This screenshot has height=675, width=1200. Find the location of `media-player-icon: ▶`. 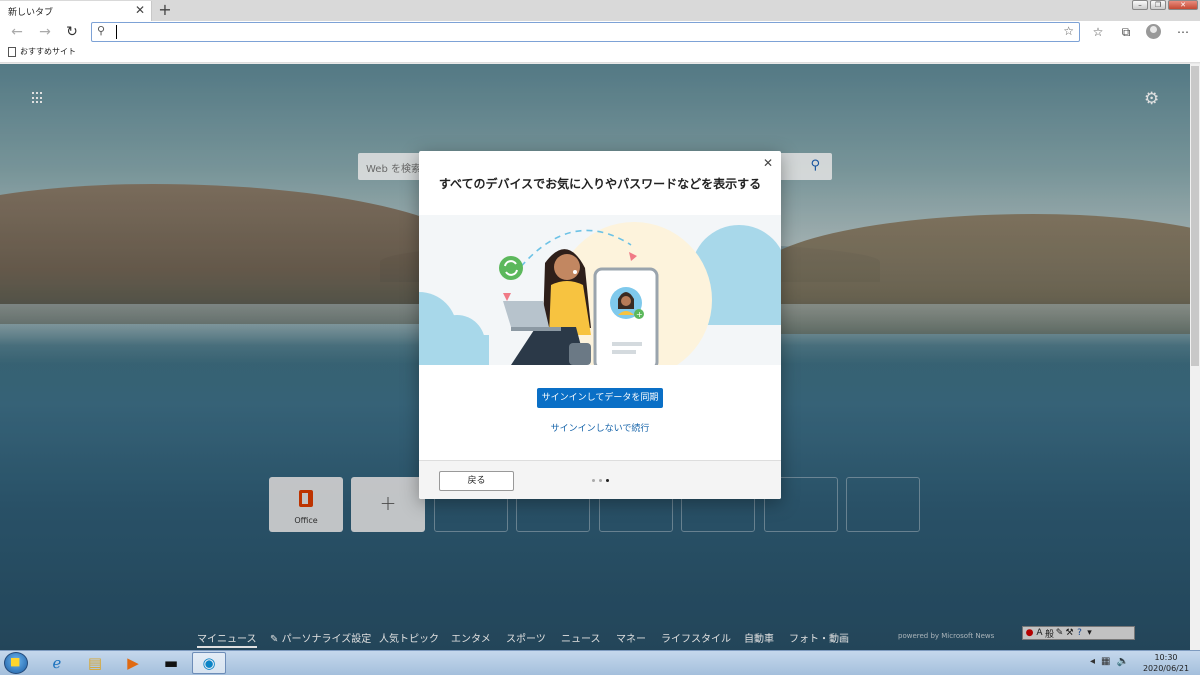

media-player-icon: ▶ is located at coordinates (133, 663).